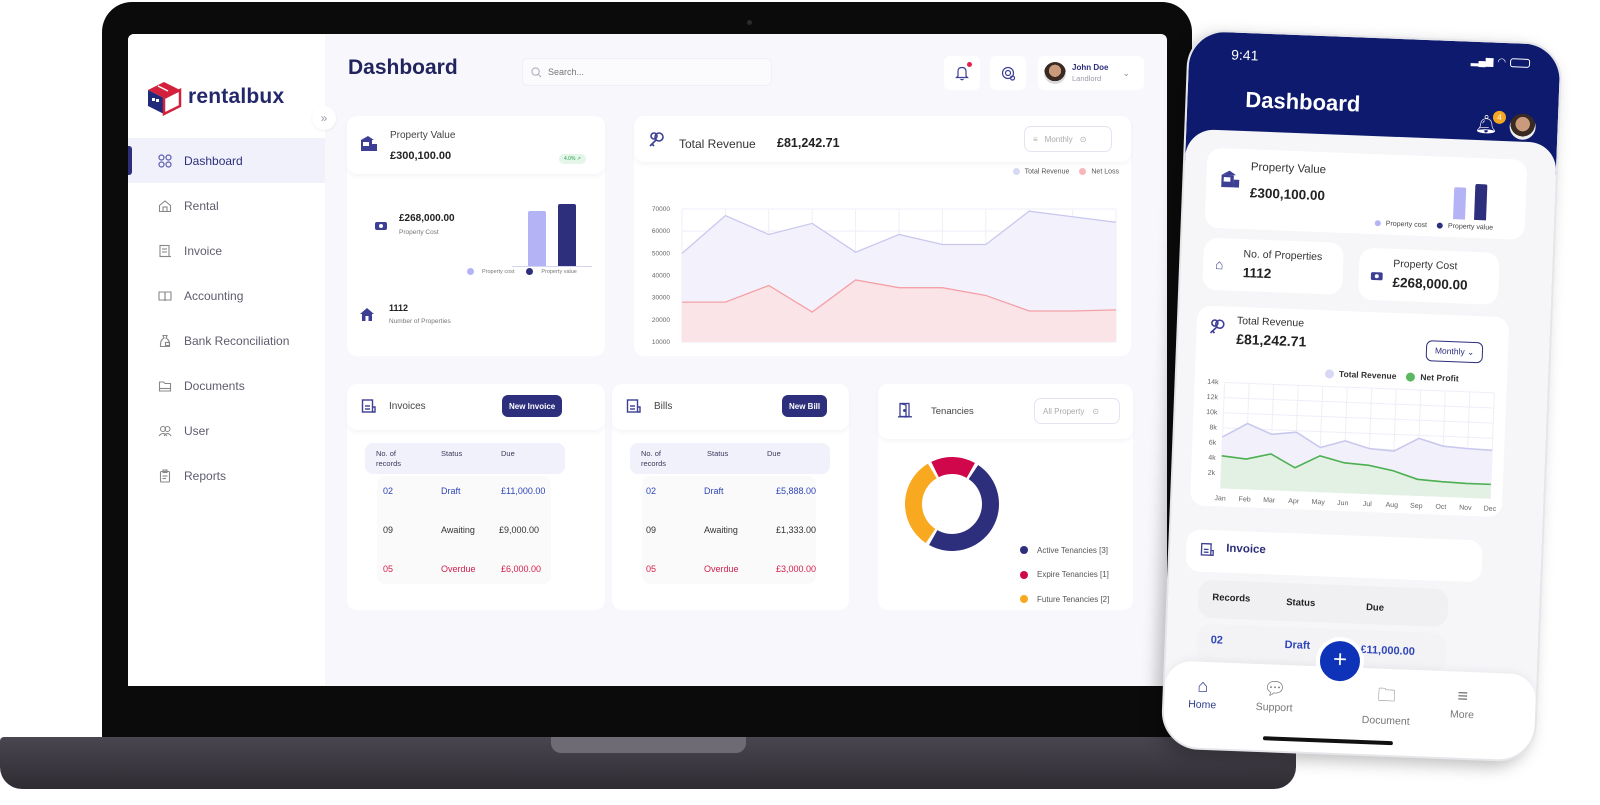  Describe the element at coordinates (1091, 73) in the screenshot. I see `user-menu: John Doe Landlord ⌄` at that location.